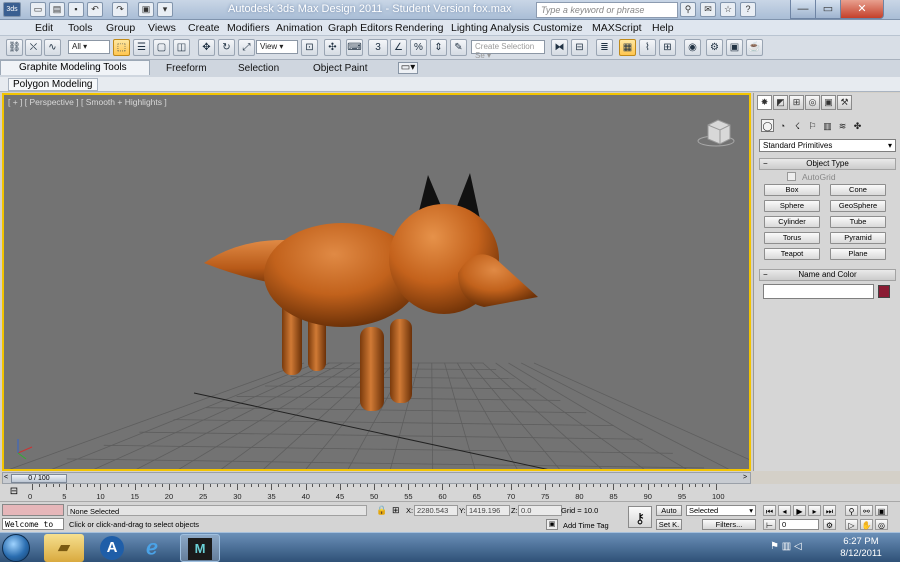 The width and height of the screenshot is (900, 562). What do you see at coordinates (246, 47) in the screenshot?
I see `select-and-scale-icon: ⤢` at bounding box center [246, 47].